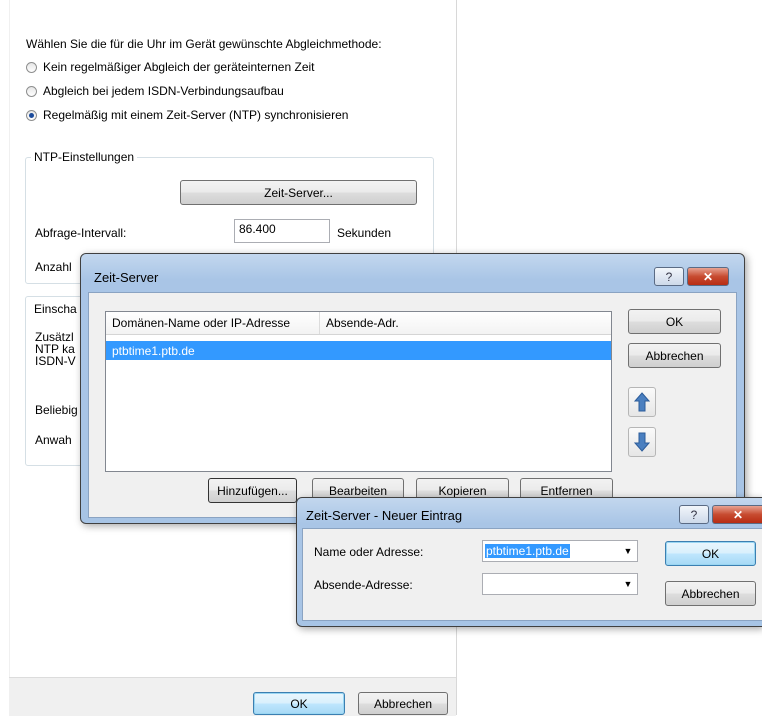  Describe the element at coordinates (299, 703) in the screenshot. I see `main-ok-button: OK` at that location.